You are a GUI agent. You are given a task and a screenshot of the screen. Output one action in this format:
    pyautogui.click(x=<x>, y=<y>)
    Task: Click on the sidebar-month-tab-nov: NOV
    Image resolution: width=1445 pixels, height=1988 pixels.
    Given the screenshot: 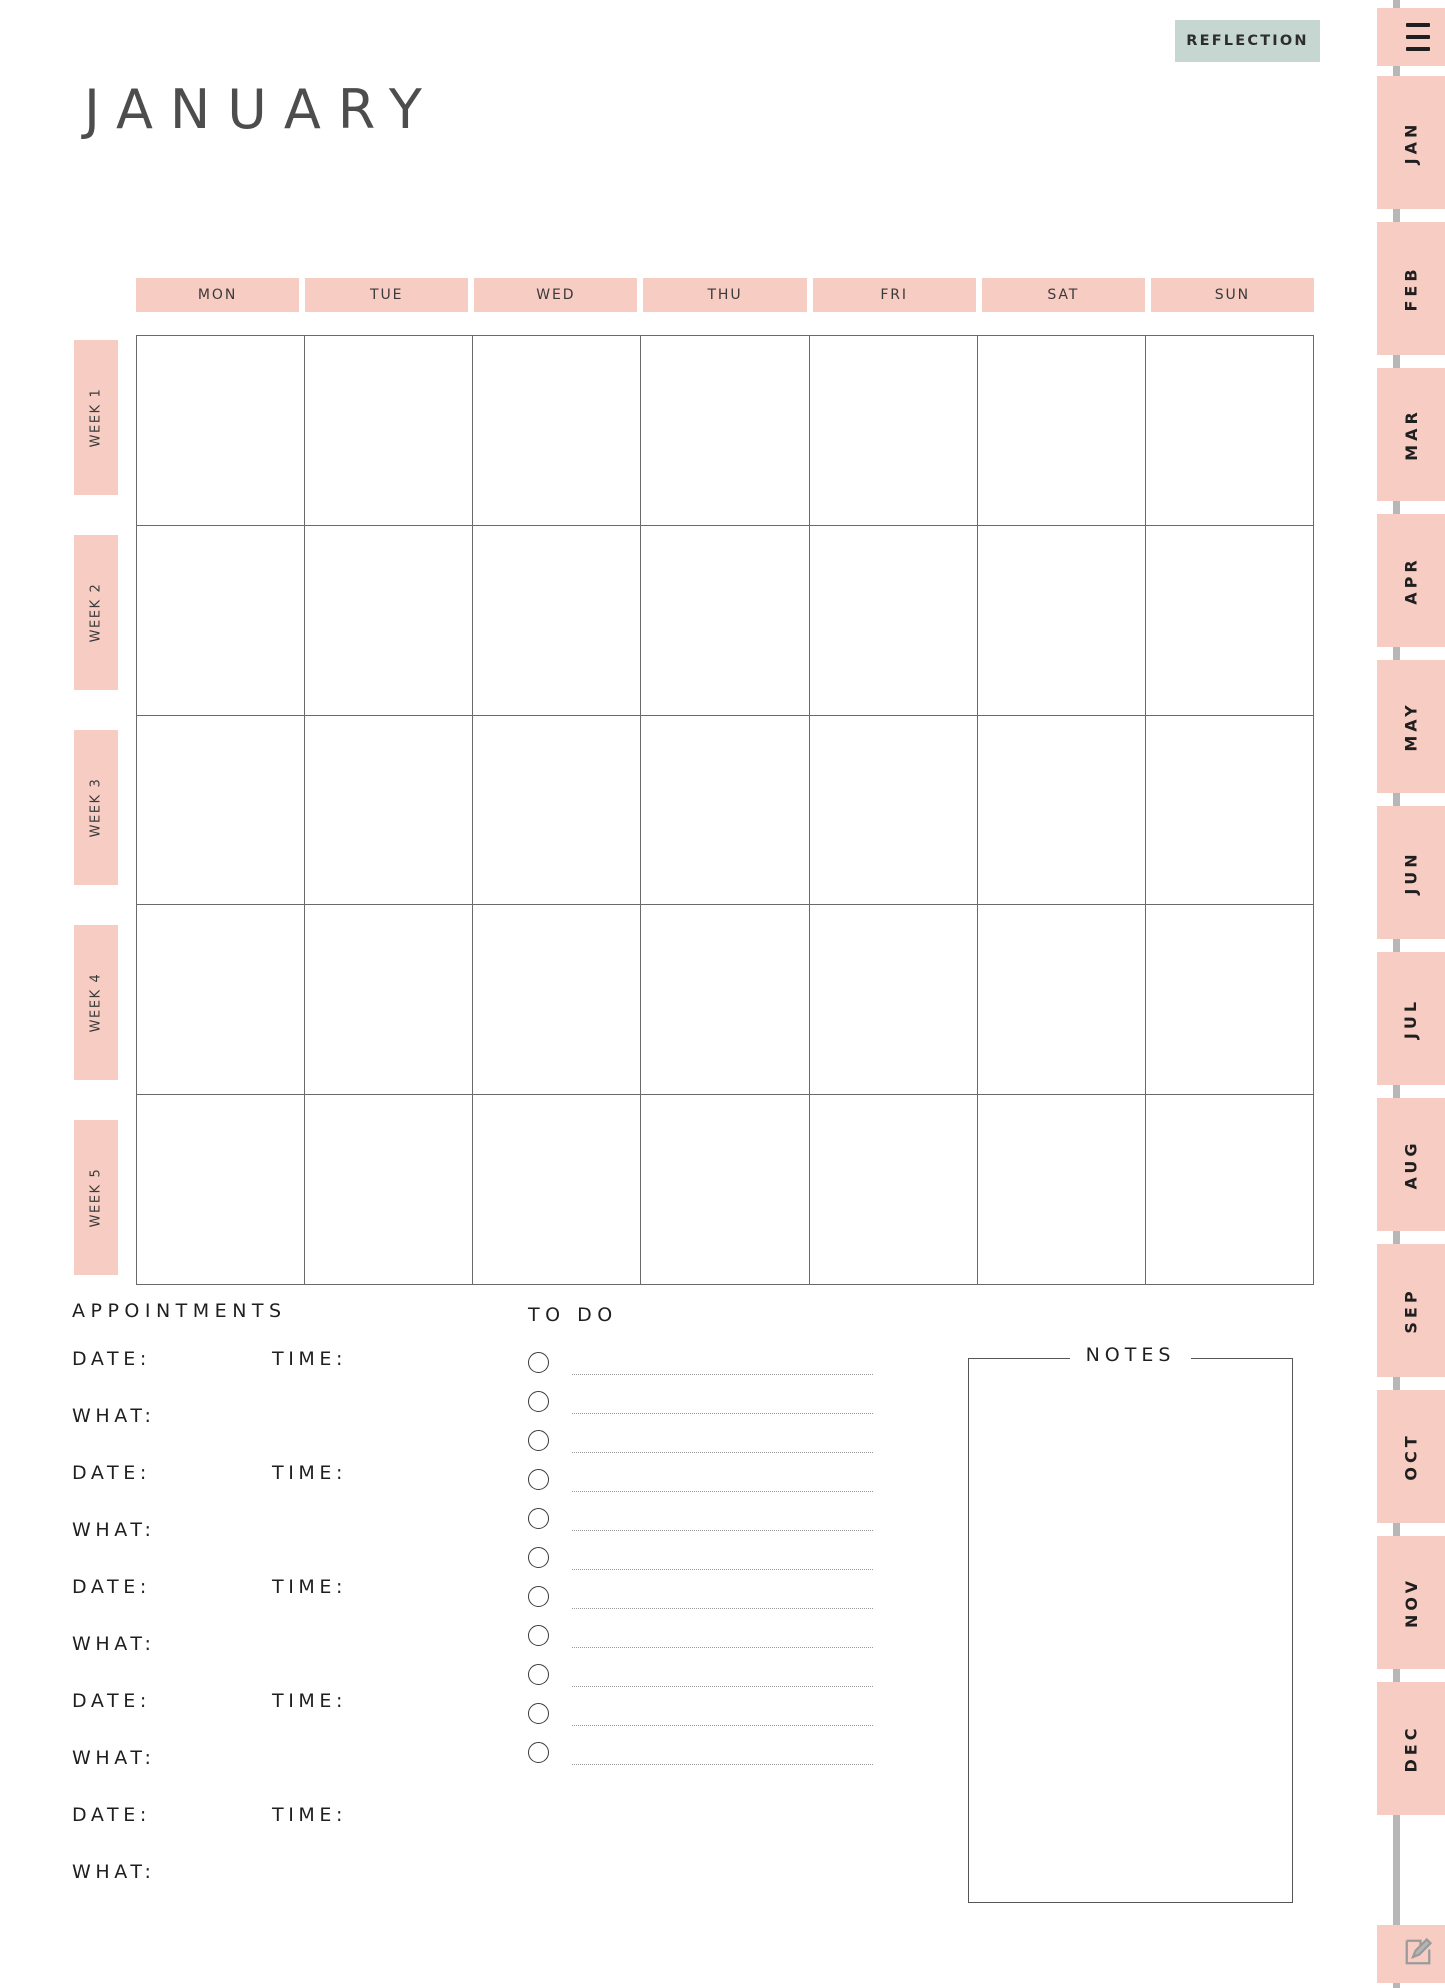 What is the action you would take?
    pyautogui.click(x=1411, y=1602)
    